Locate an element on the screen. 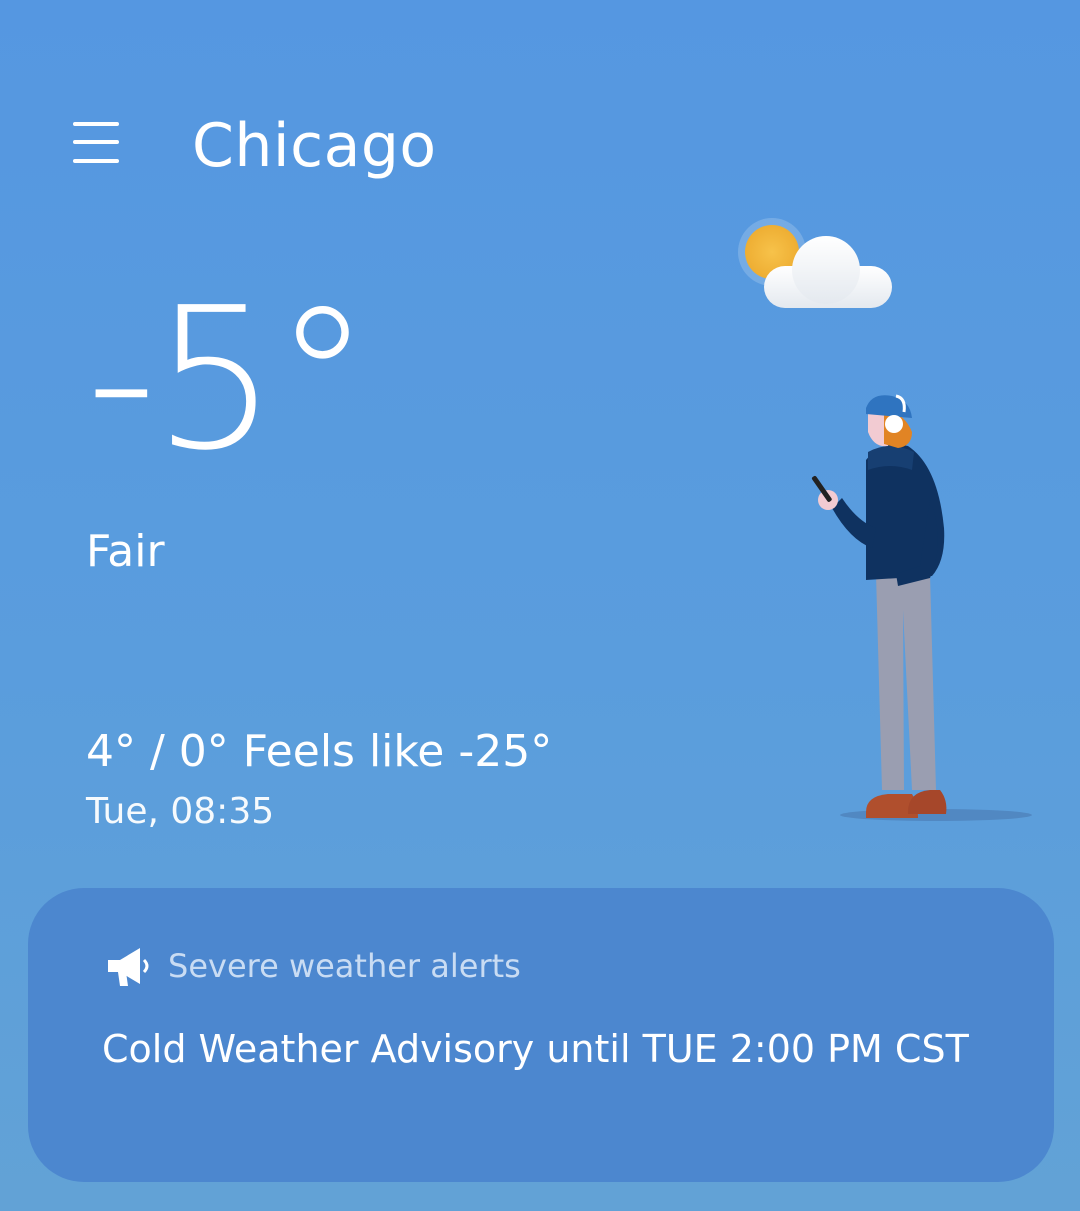 Image resolution: width=1080 pixels, height=1211 pixels. current-temperature: -5° is located at coordinates (228, 380).